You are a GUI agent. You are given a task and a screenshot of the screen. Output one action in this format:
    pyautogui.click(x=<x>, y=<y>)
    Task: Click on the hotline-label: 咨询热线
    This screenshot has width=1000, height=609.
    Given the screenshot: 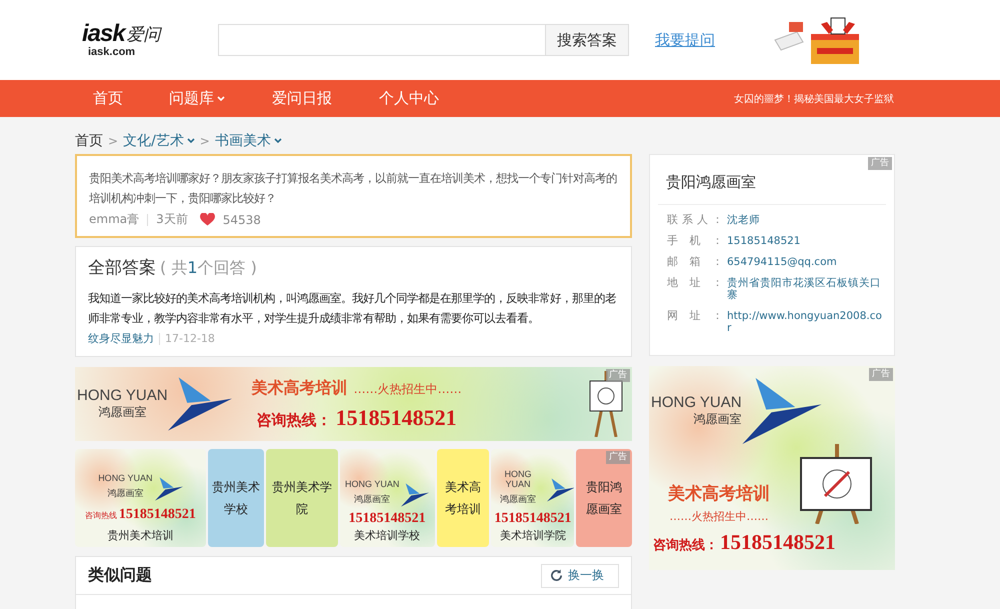 What is the action you would take?
    pyautogui.click(x=100, y=516)
    